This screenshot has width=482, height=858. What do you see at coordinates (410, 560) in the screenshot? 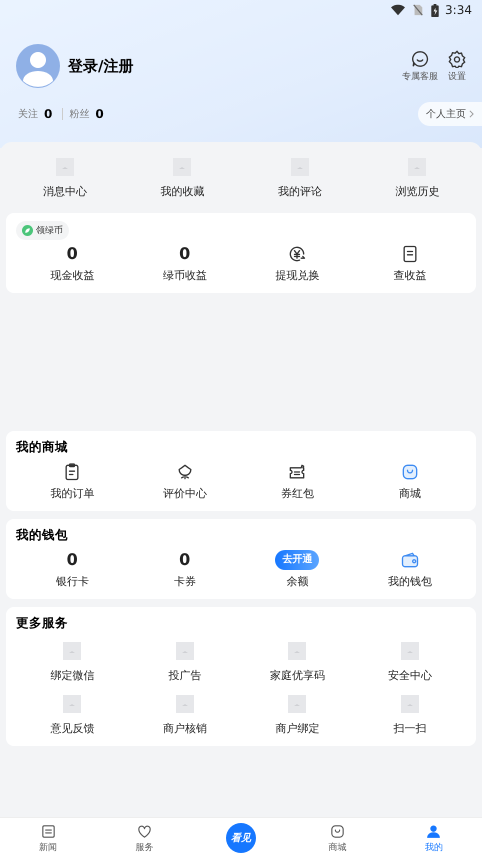
I see `wallet-icon` at bounding box center [410, 560].